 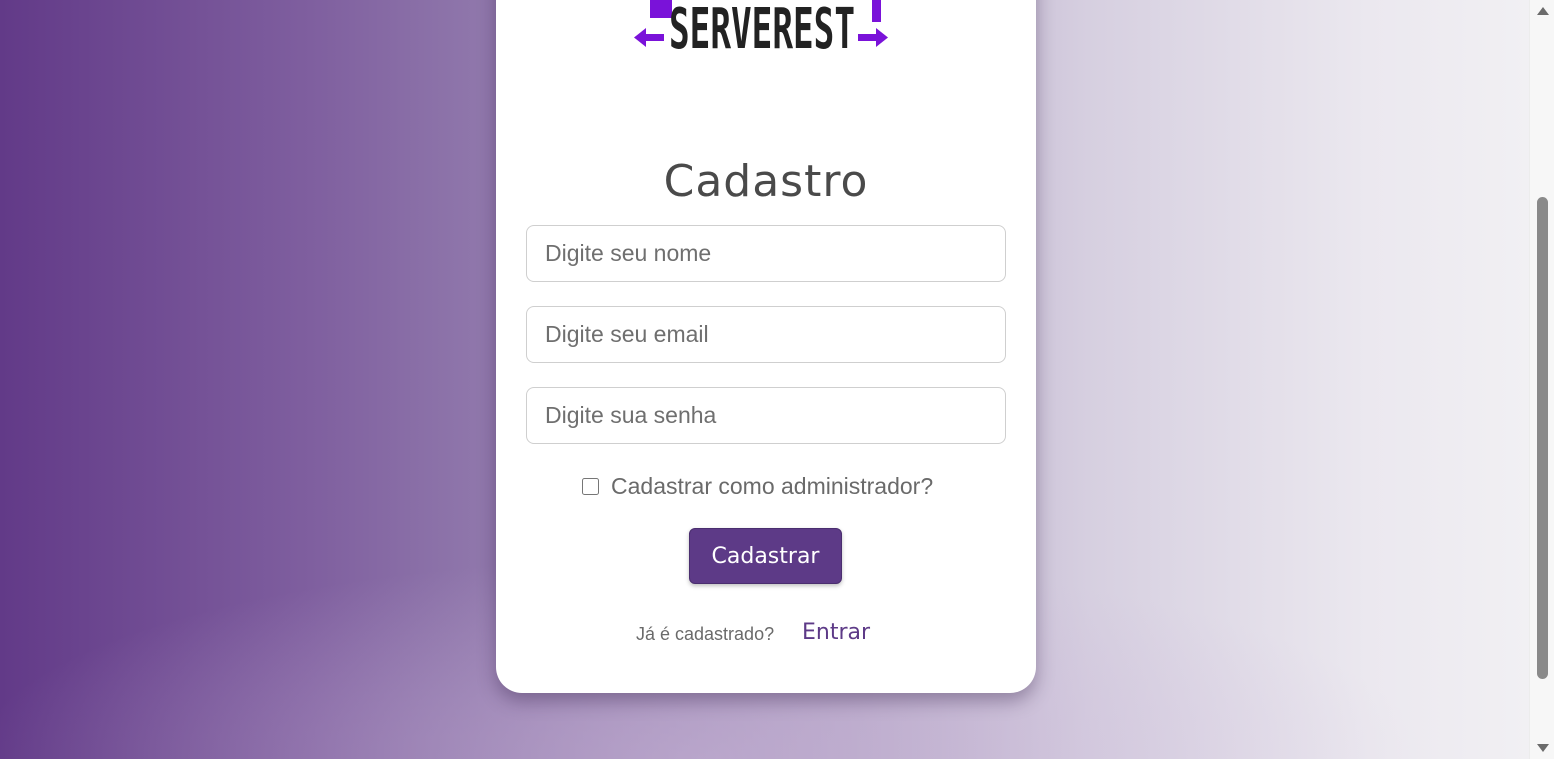 I want to click on logo-exclamation-accent, so click(x=876, y=11).